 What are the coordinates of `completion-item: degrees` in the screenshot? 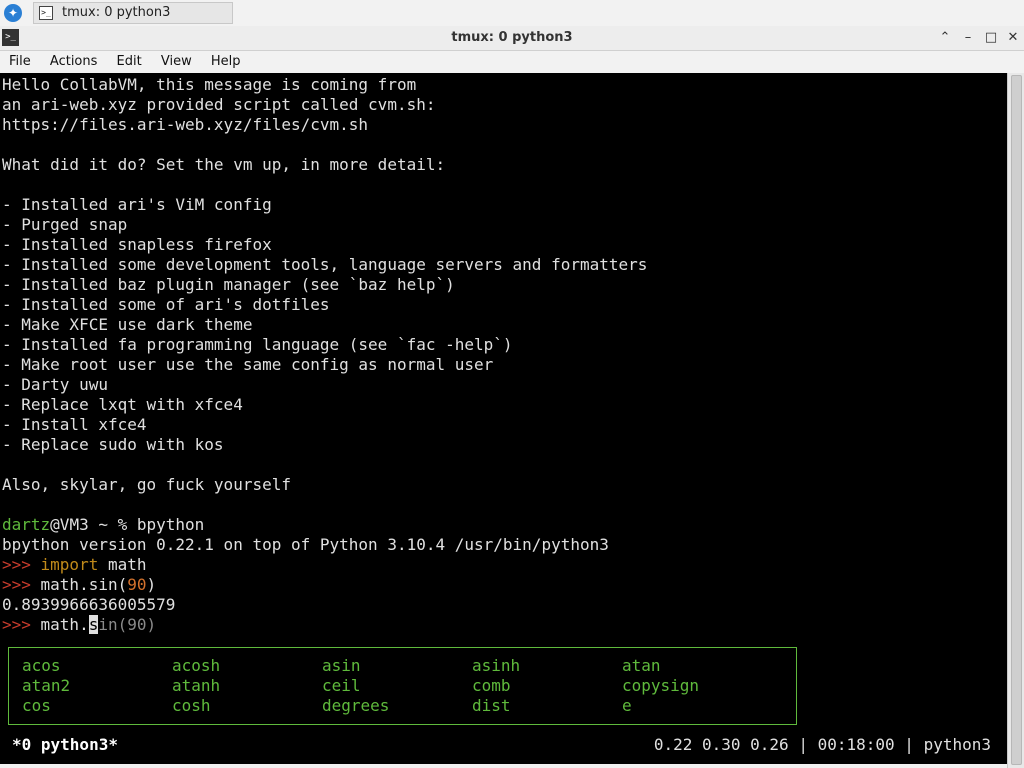 It's located at (355, 706).